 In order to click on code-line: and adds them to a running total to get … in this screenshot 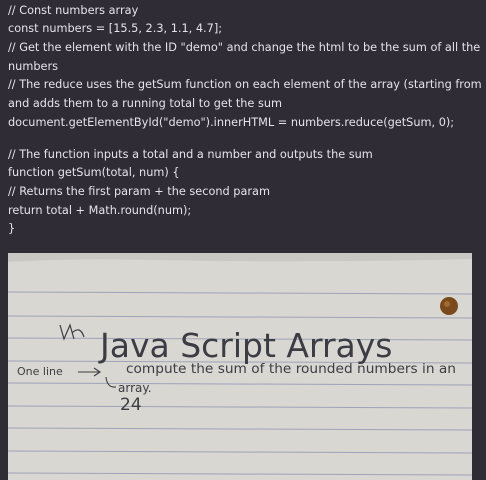, I will do `click(145, 103)`.